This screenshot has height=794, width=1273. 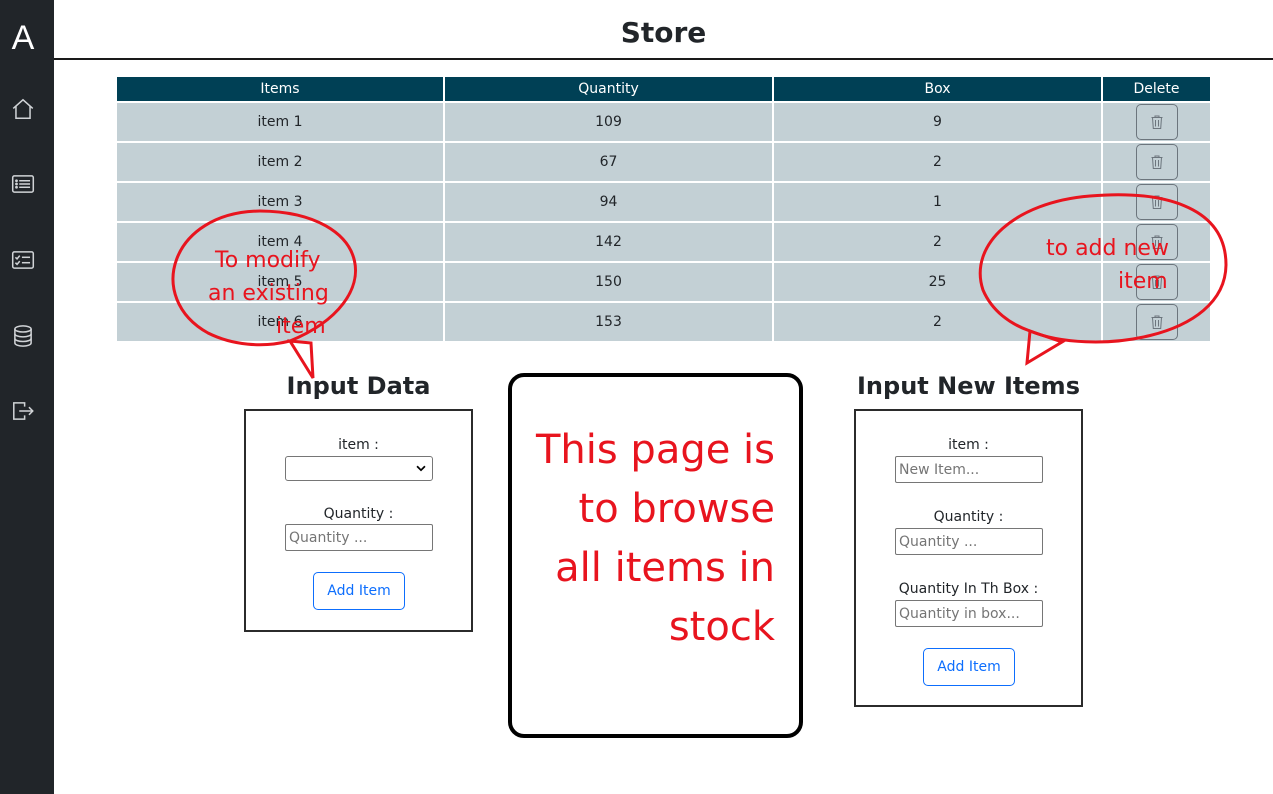 I want to click on add-callout-tail, so click(x=1045, y=347).